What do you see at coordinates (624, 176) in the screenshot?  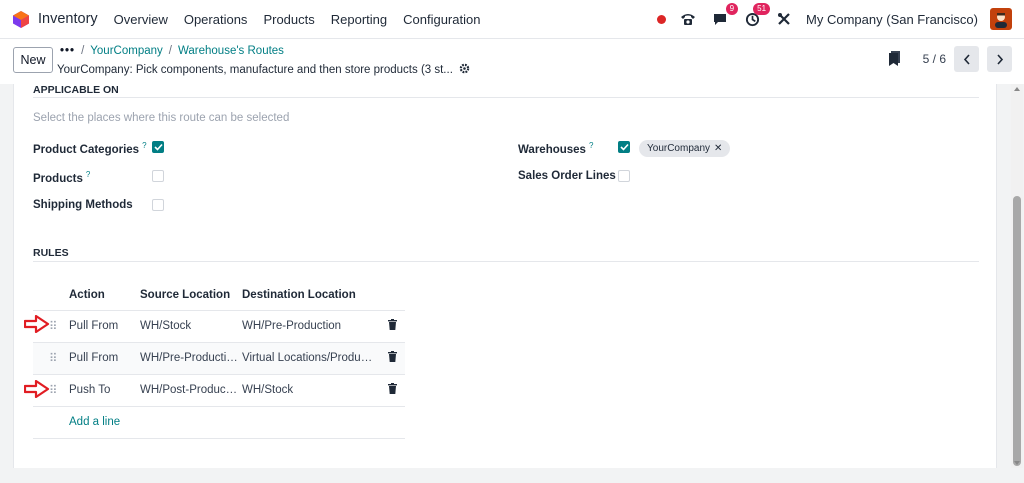 I see `sales-order-lines-checkbox` at bounding box center [624, 176].